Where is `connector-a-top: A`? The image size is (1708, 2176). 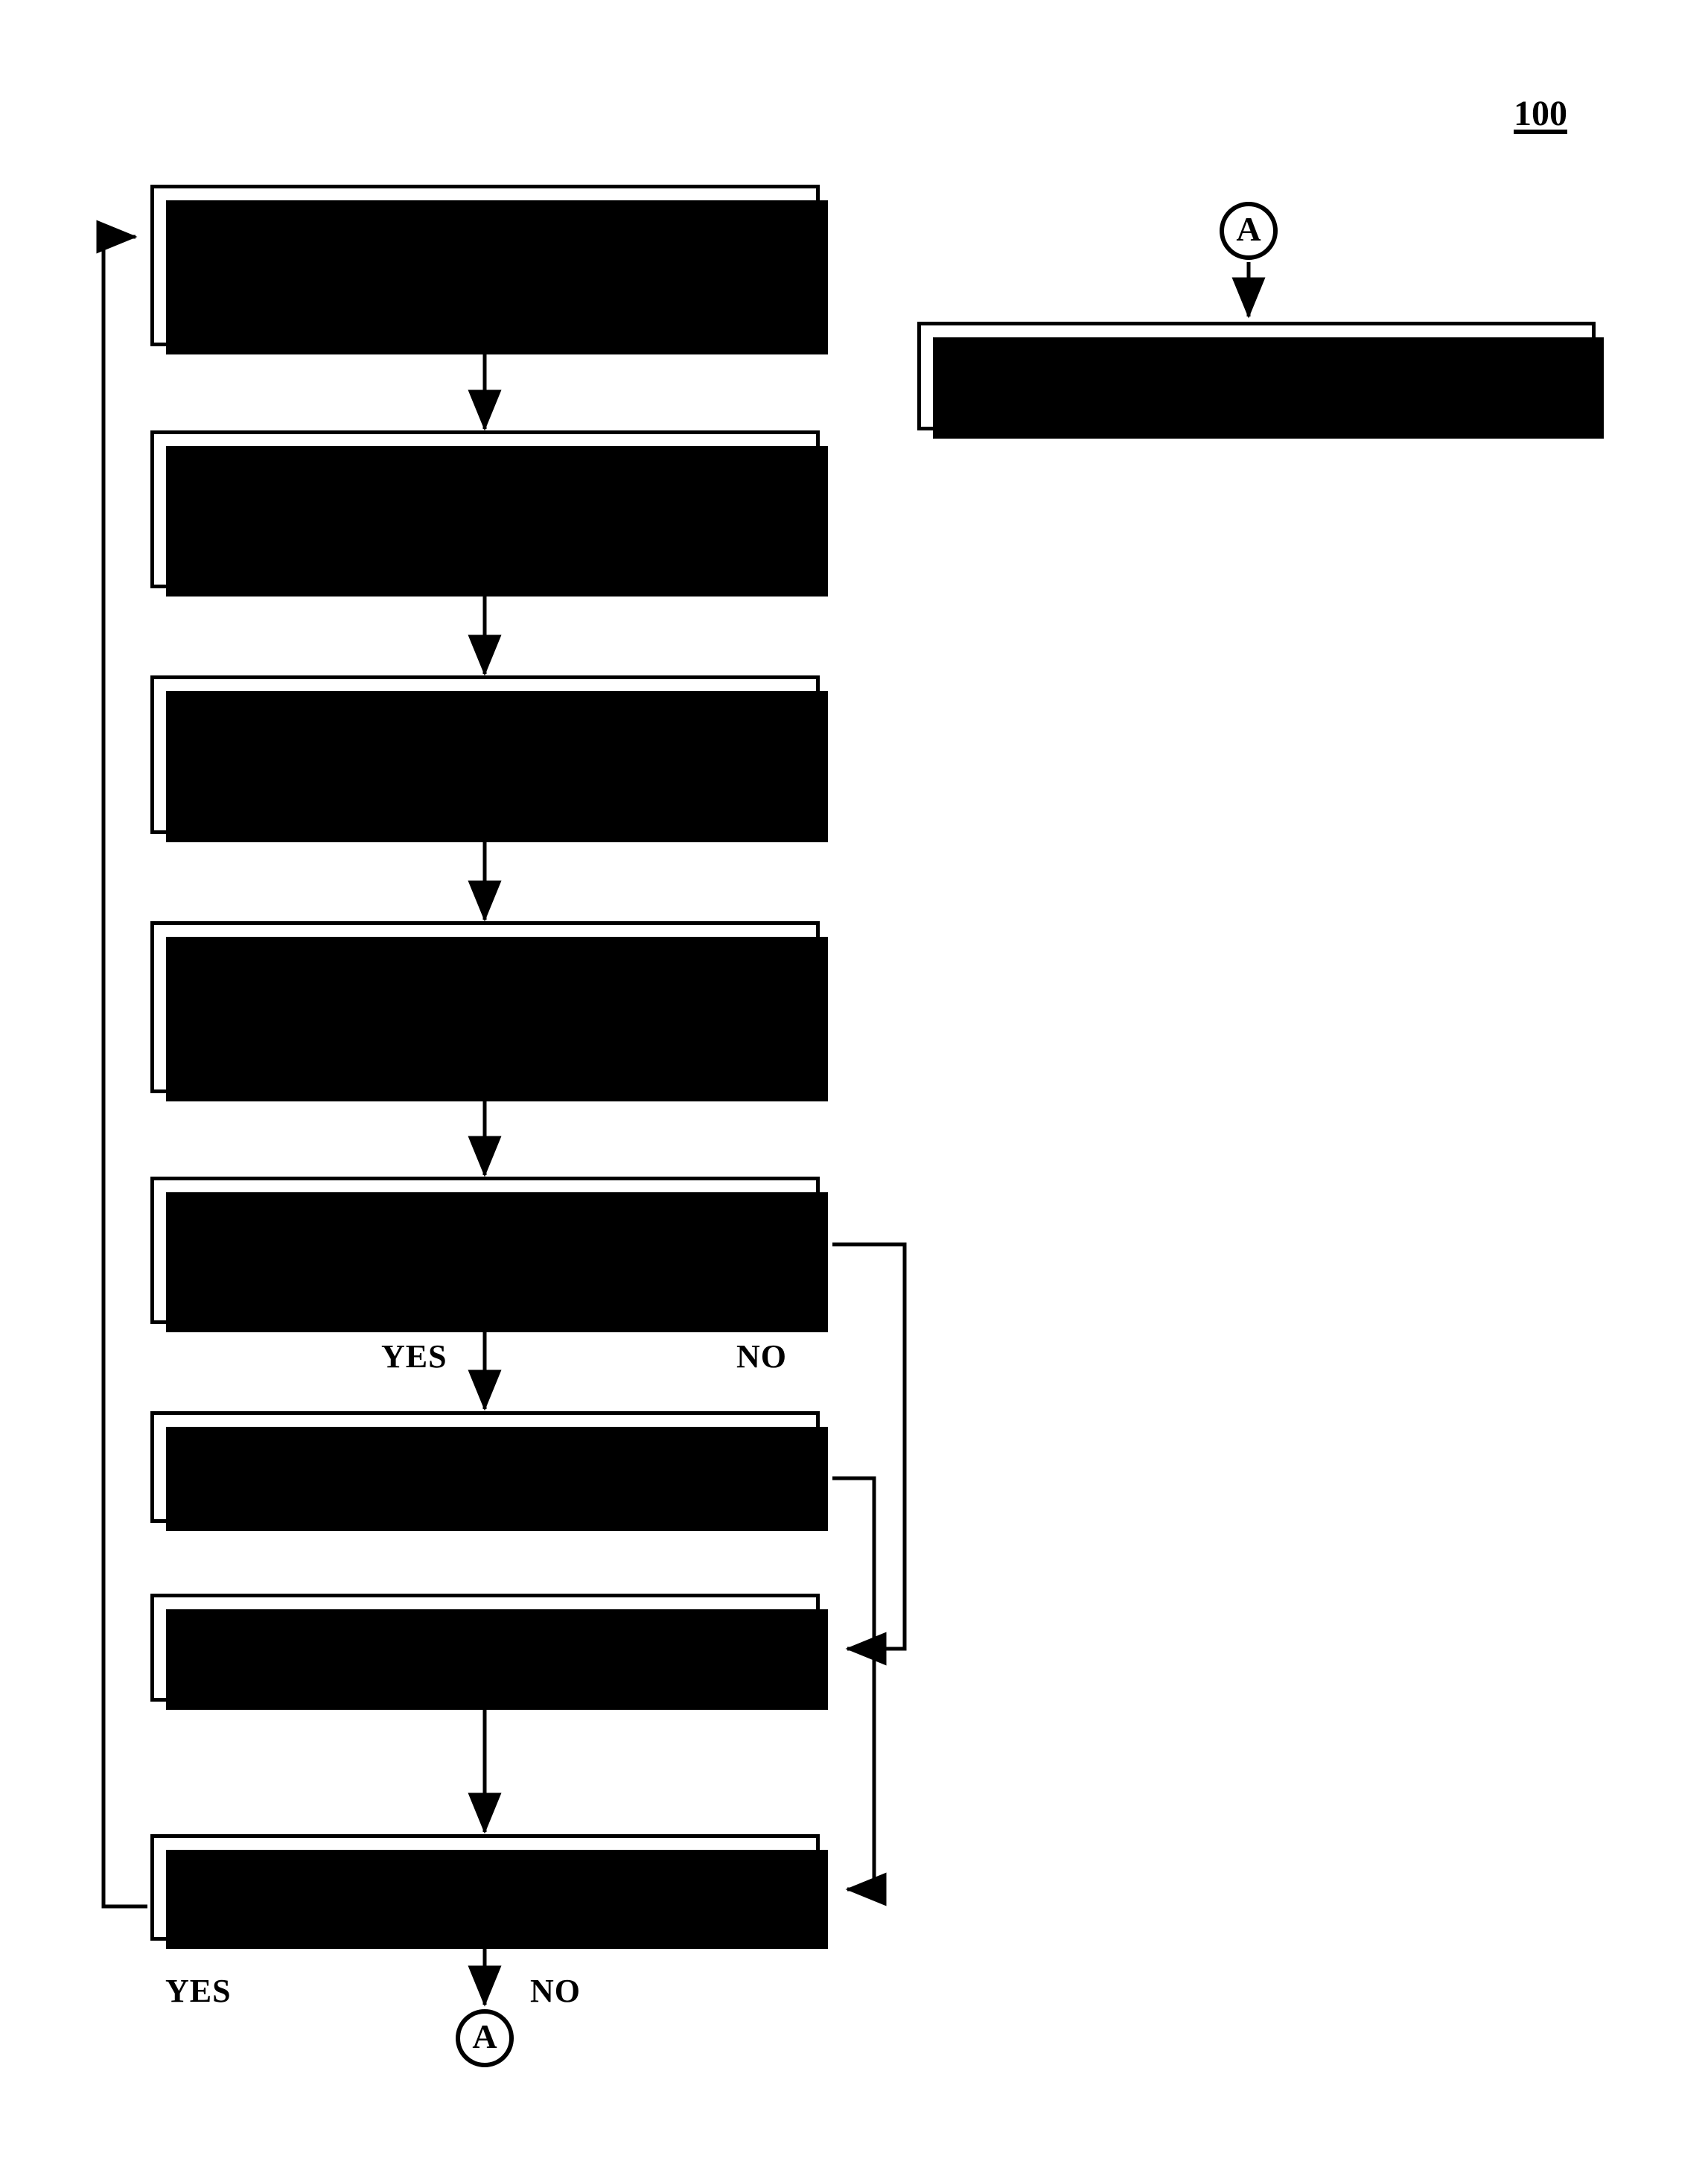 connector-a-top: A is located at coordinates (1249, 231).